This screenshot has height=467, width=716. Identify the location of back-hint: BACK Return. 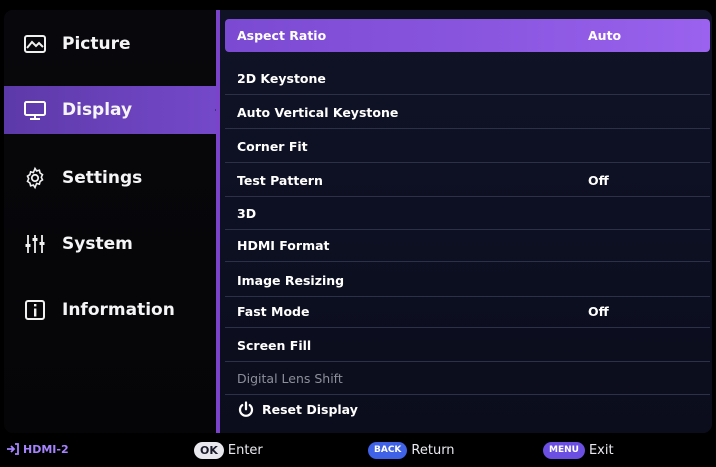
(411, 450).